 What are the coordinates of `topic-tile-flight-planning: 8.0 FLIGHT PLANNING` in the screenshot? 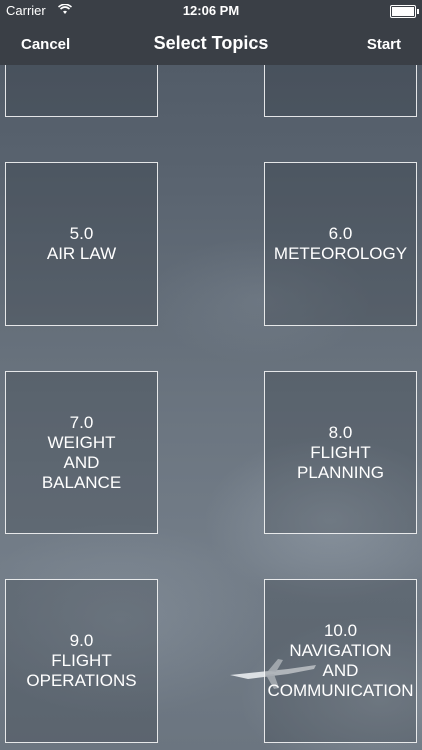 It's located at (340, 452).